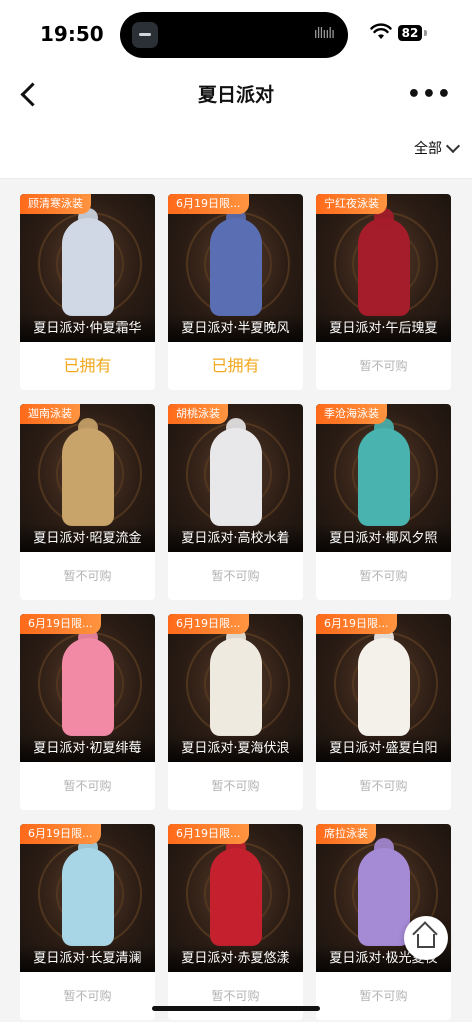 Image resolution: width=472 pixels, height=1022 pixels. I want to click on costume-card: 6月19日限... 夏日派对·夏海伏浪 暂不可购, so click(235, 712).